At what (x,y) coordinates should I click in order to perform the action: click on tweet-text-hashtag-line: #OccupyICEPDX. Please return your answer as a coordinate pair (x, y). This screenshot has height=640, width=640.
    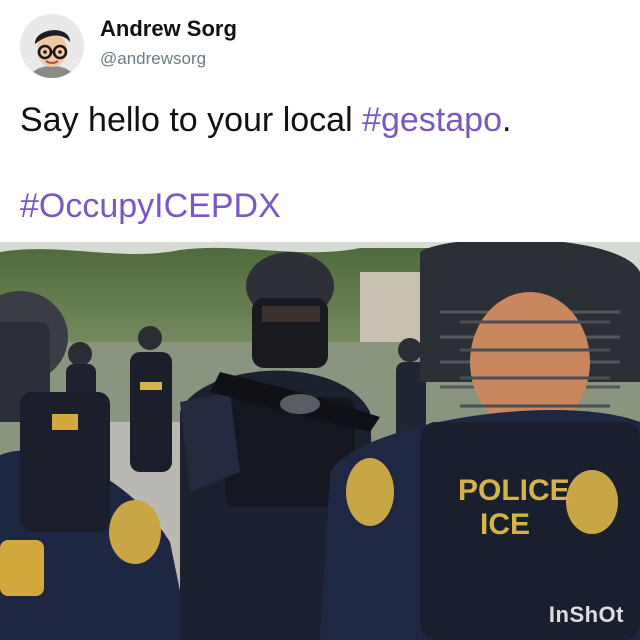
    Looking at the image, I should click on (150, 206).